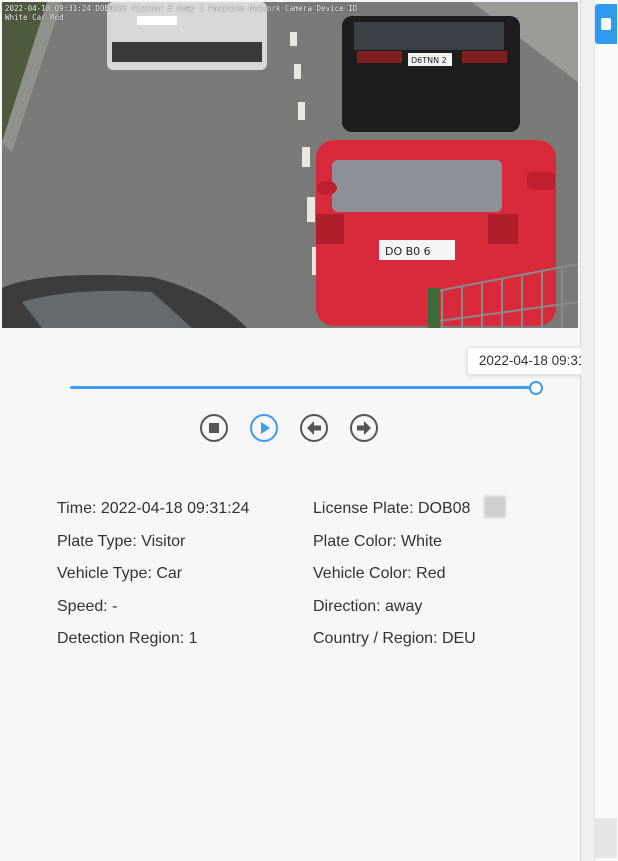 The image size is (618, 861). What do you see at coordinates (606, 838) in the screenshot?
I see `scrollbar` at bounding box center [606, 838].